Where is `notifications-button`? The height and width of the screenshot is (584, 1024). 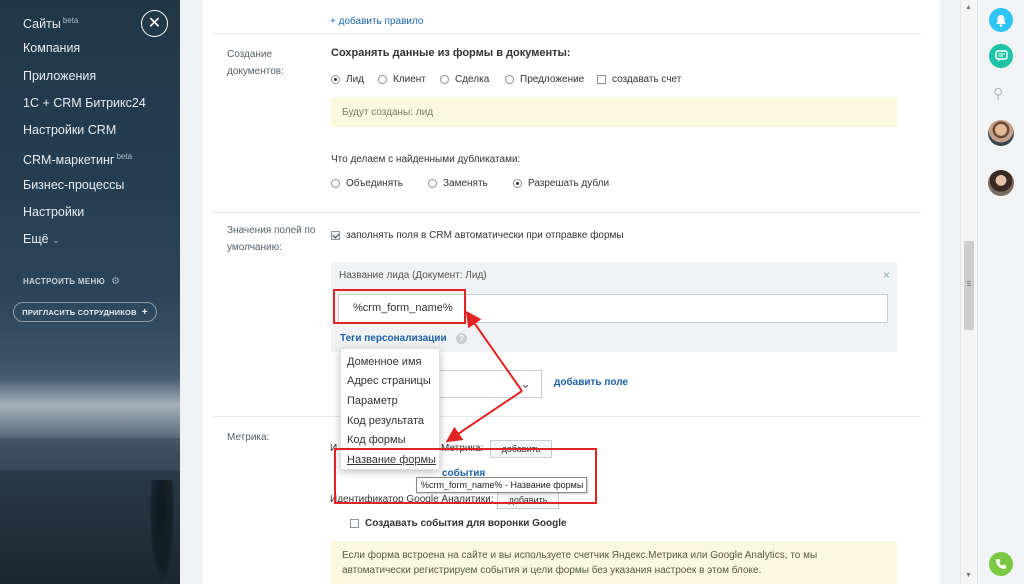 notifications-button is located at coordinates (1001, 20).